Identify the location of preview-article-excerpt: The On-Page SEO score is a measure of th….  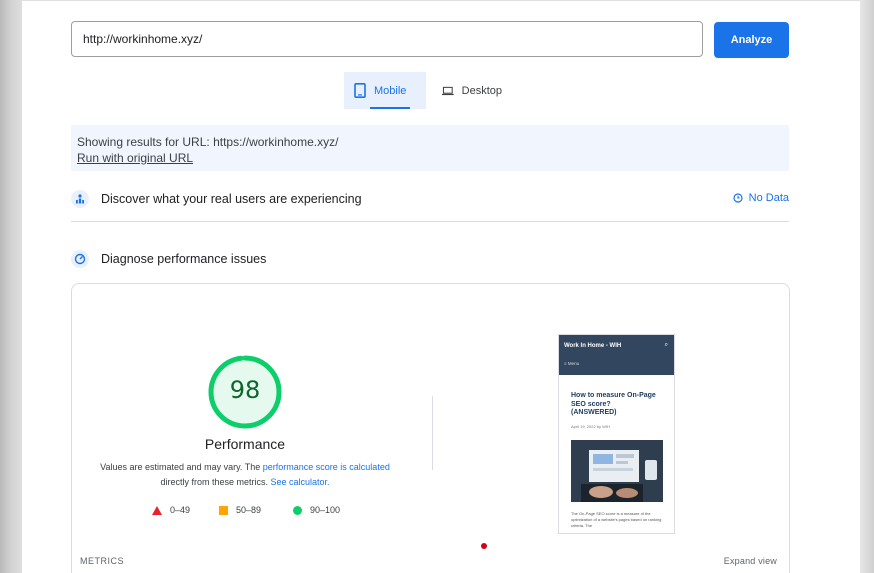
(616, 519).